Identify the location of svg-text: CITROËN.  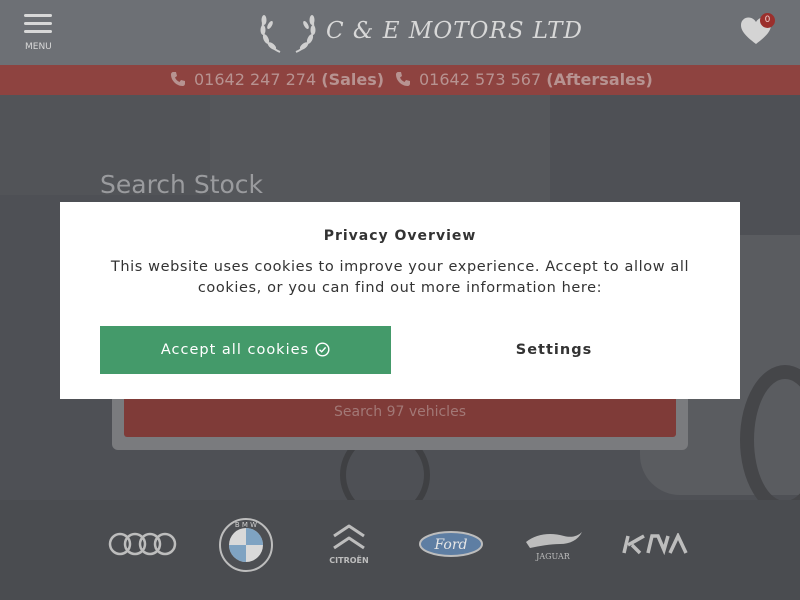
(348, 560).